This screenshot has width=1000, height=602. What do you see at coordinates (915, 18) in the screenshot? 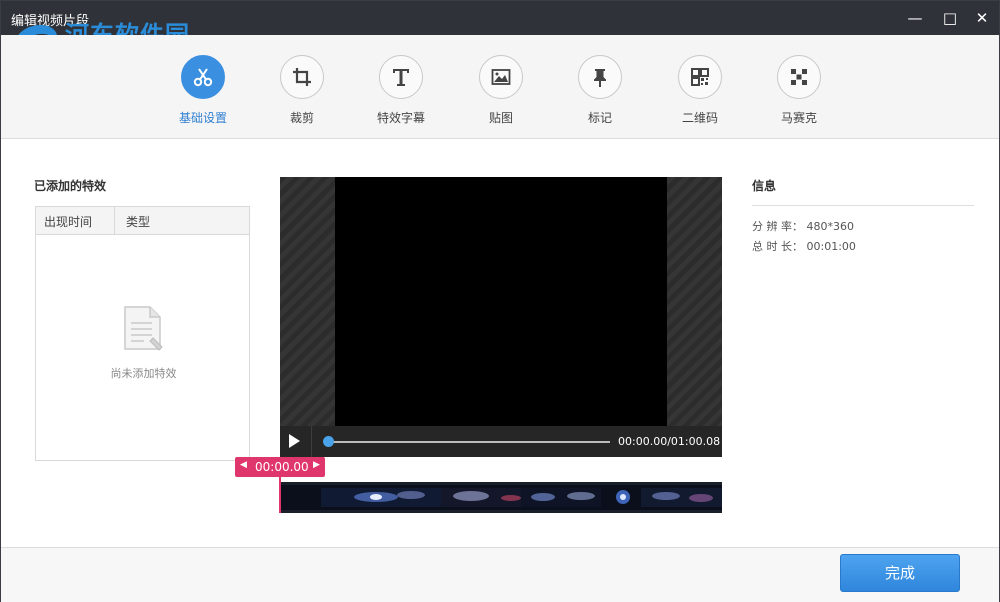
I see `minimize-button: —` at bounding box center [915, 18].